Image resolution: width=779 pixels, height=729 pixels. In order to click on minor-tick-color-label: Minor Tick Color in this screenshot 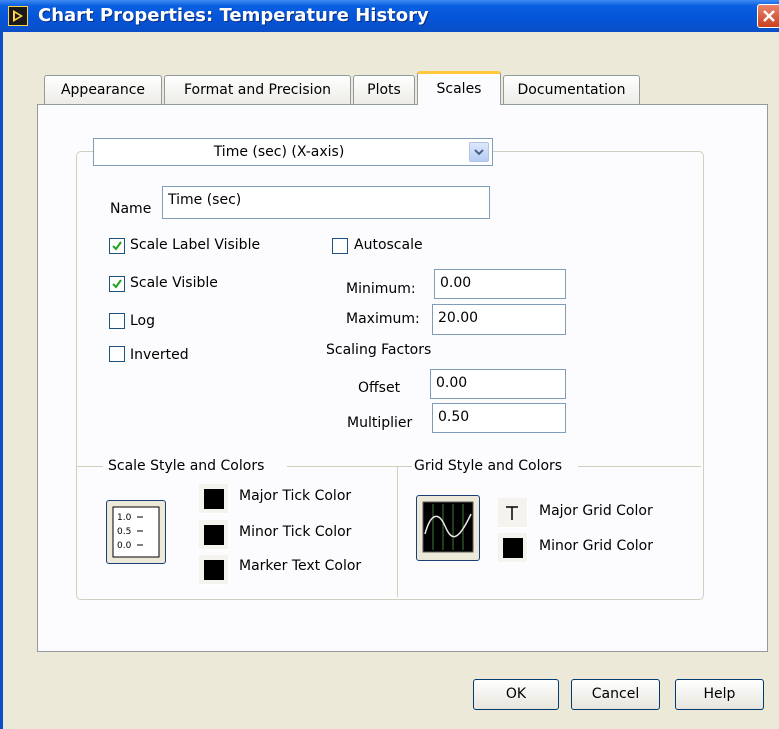, I will do `click(295, 532)`.